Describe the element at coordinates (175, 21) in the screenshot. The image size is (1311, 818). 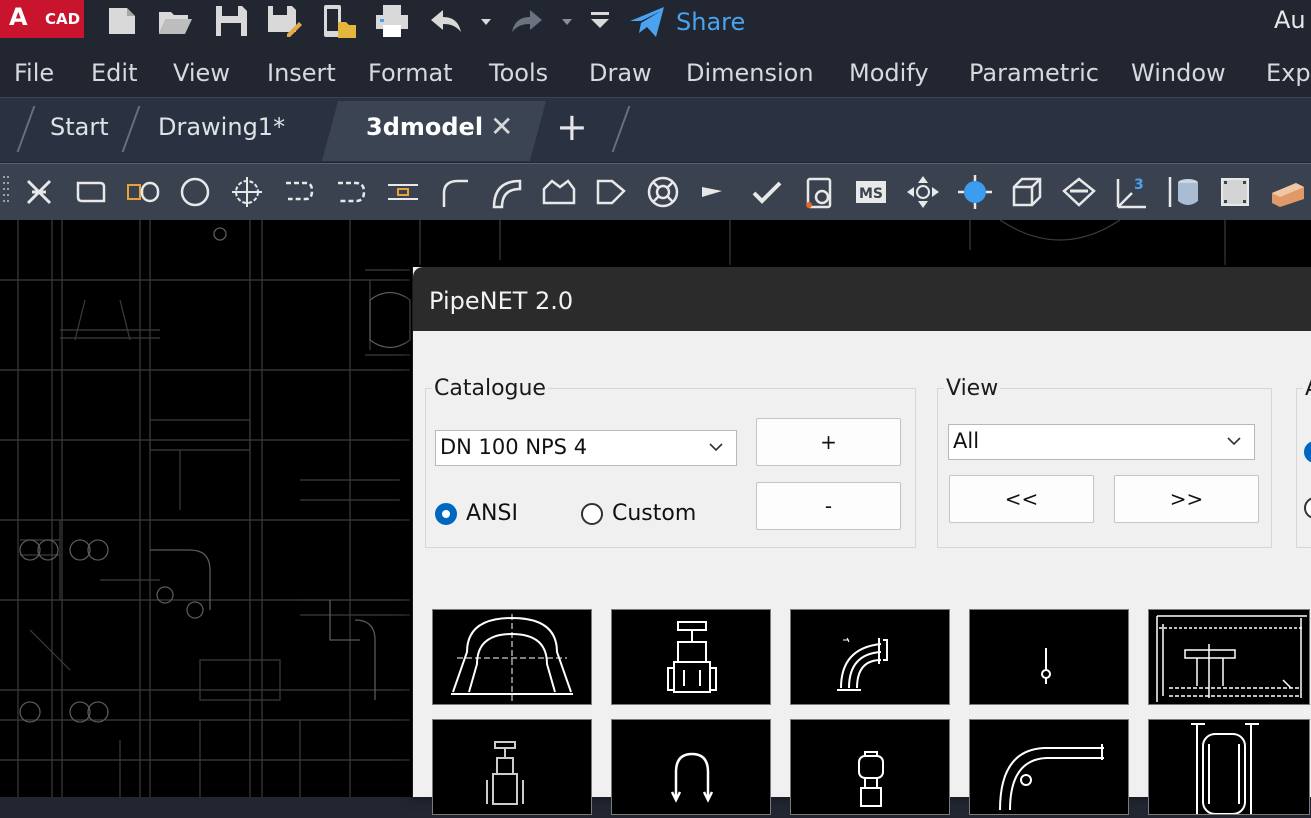
I see `open-folder-icon` at that location.